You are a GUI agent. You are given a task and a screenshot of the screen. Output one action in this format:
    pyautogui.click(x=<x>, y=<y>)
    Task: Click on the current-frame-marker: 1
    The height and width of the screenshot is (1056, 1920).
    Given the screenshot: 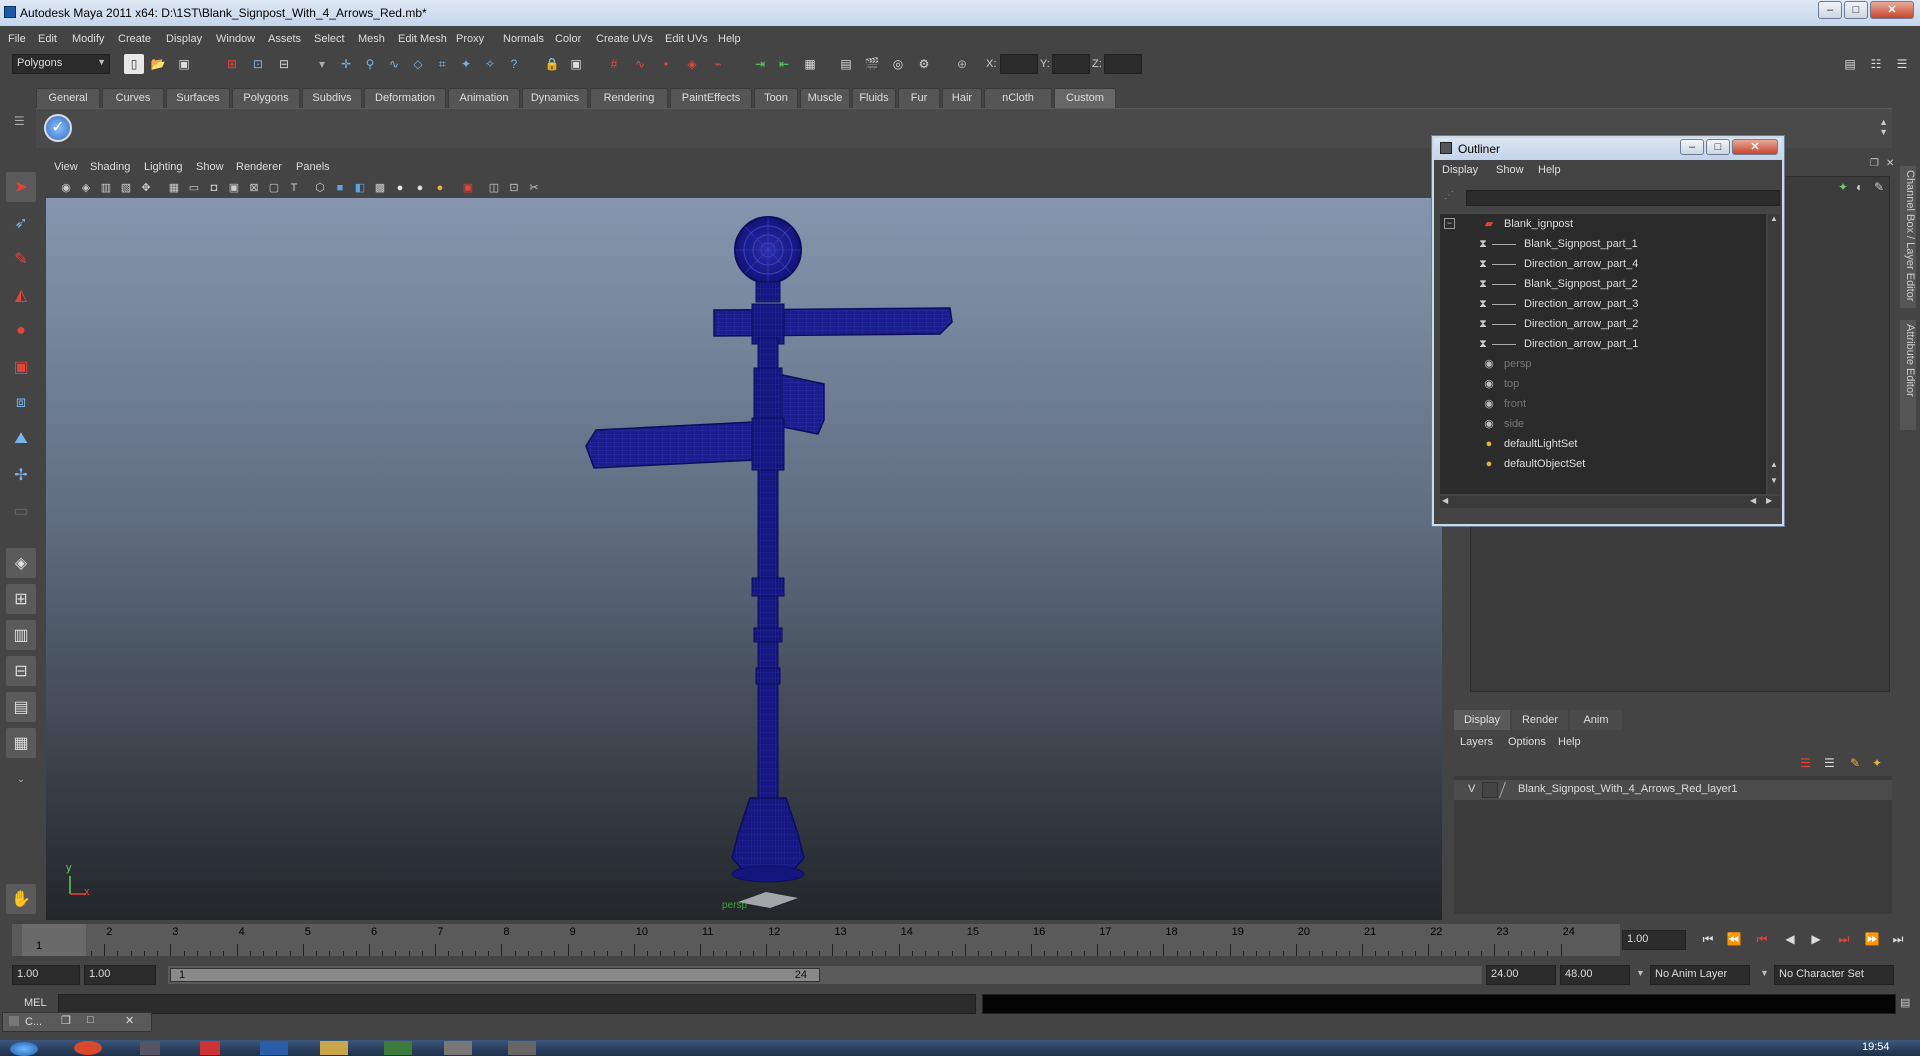 What is the action you would take?
    pyautogui.click(x=54, y=940)
    